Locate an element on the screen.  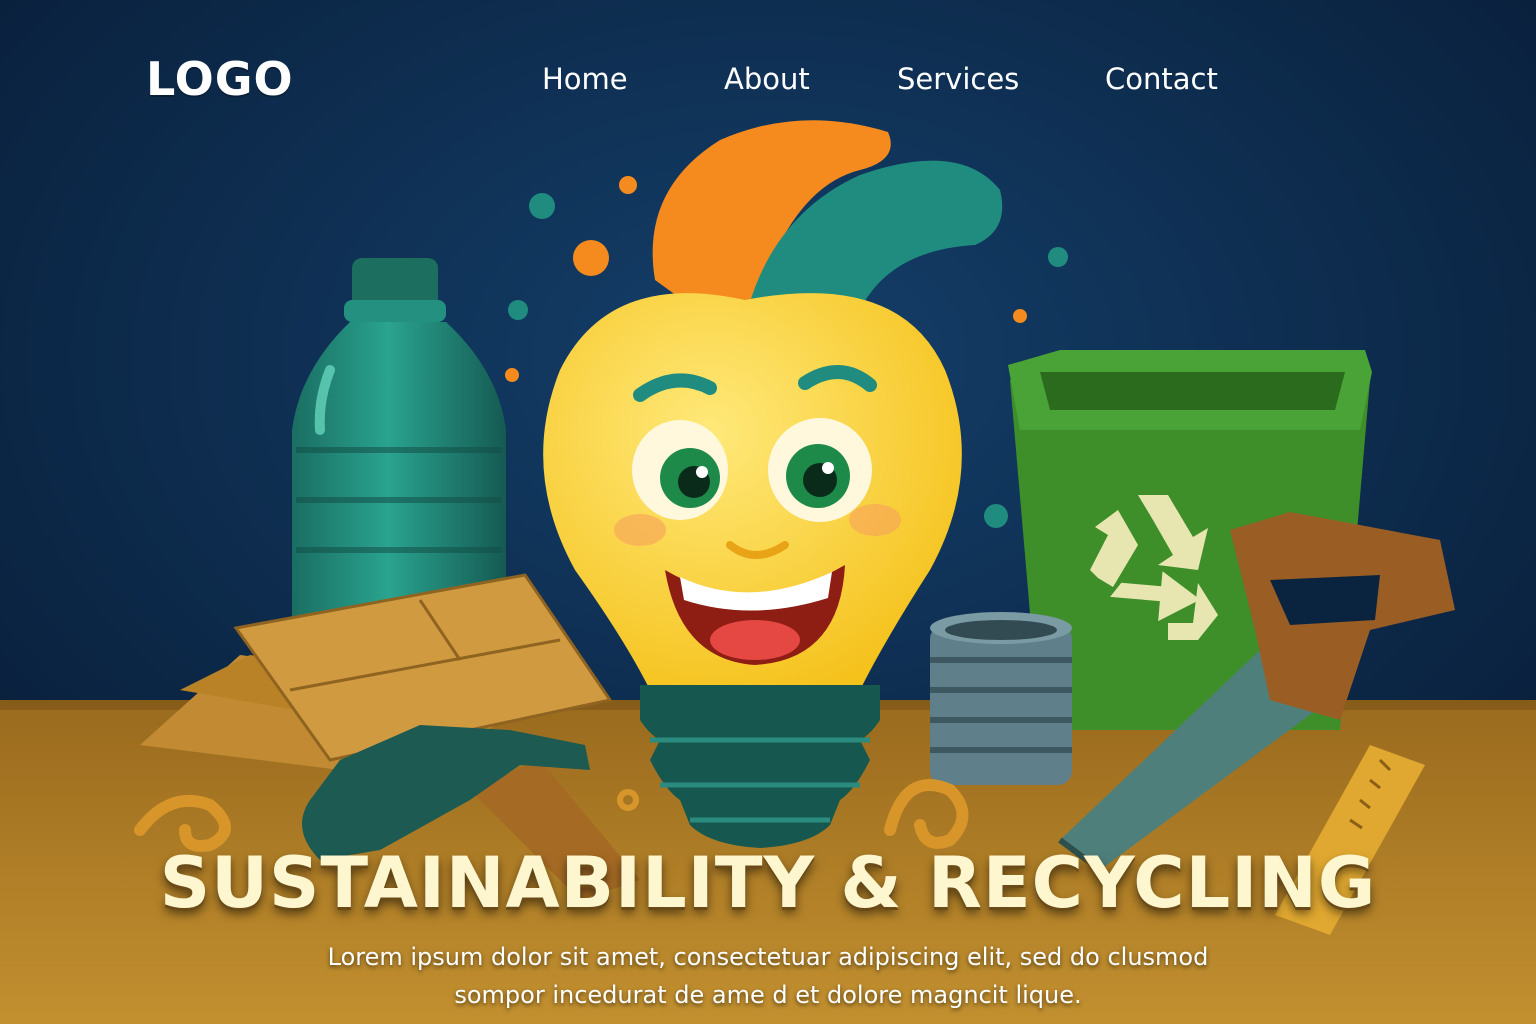
nav-link-contact: Contact is located at coordinates (1161, 79).